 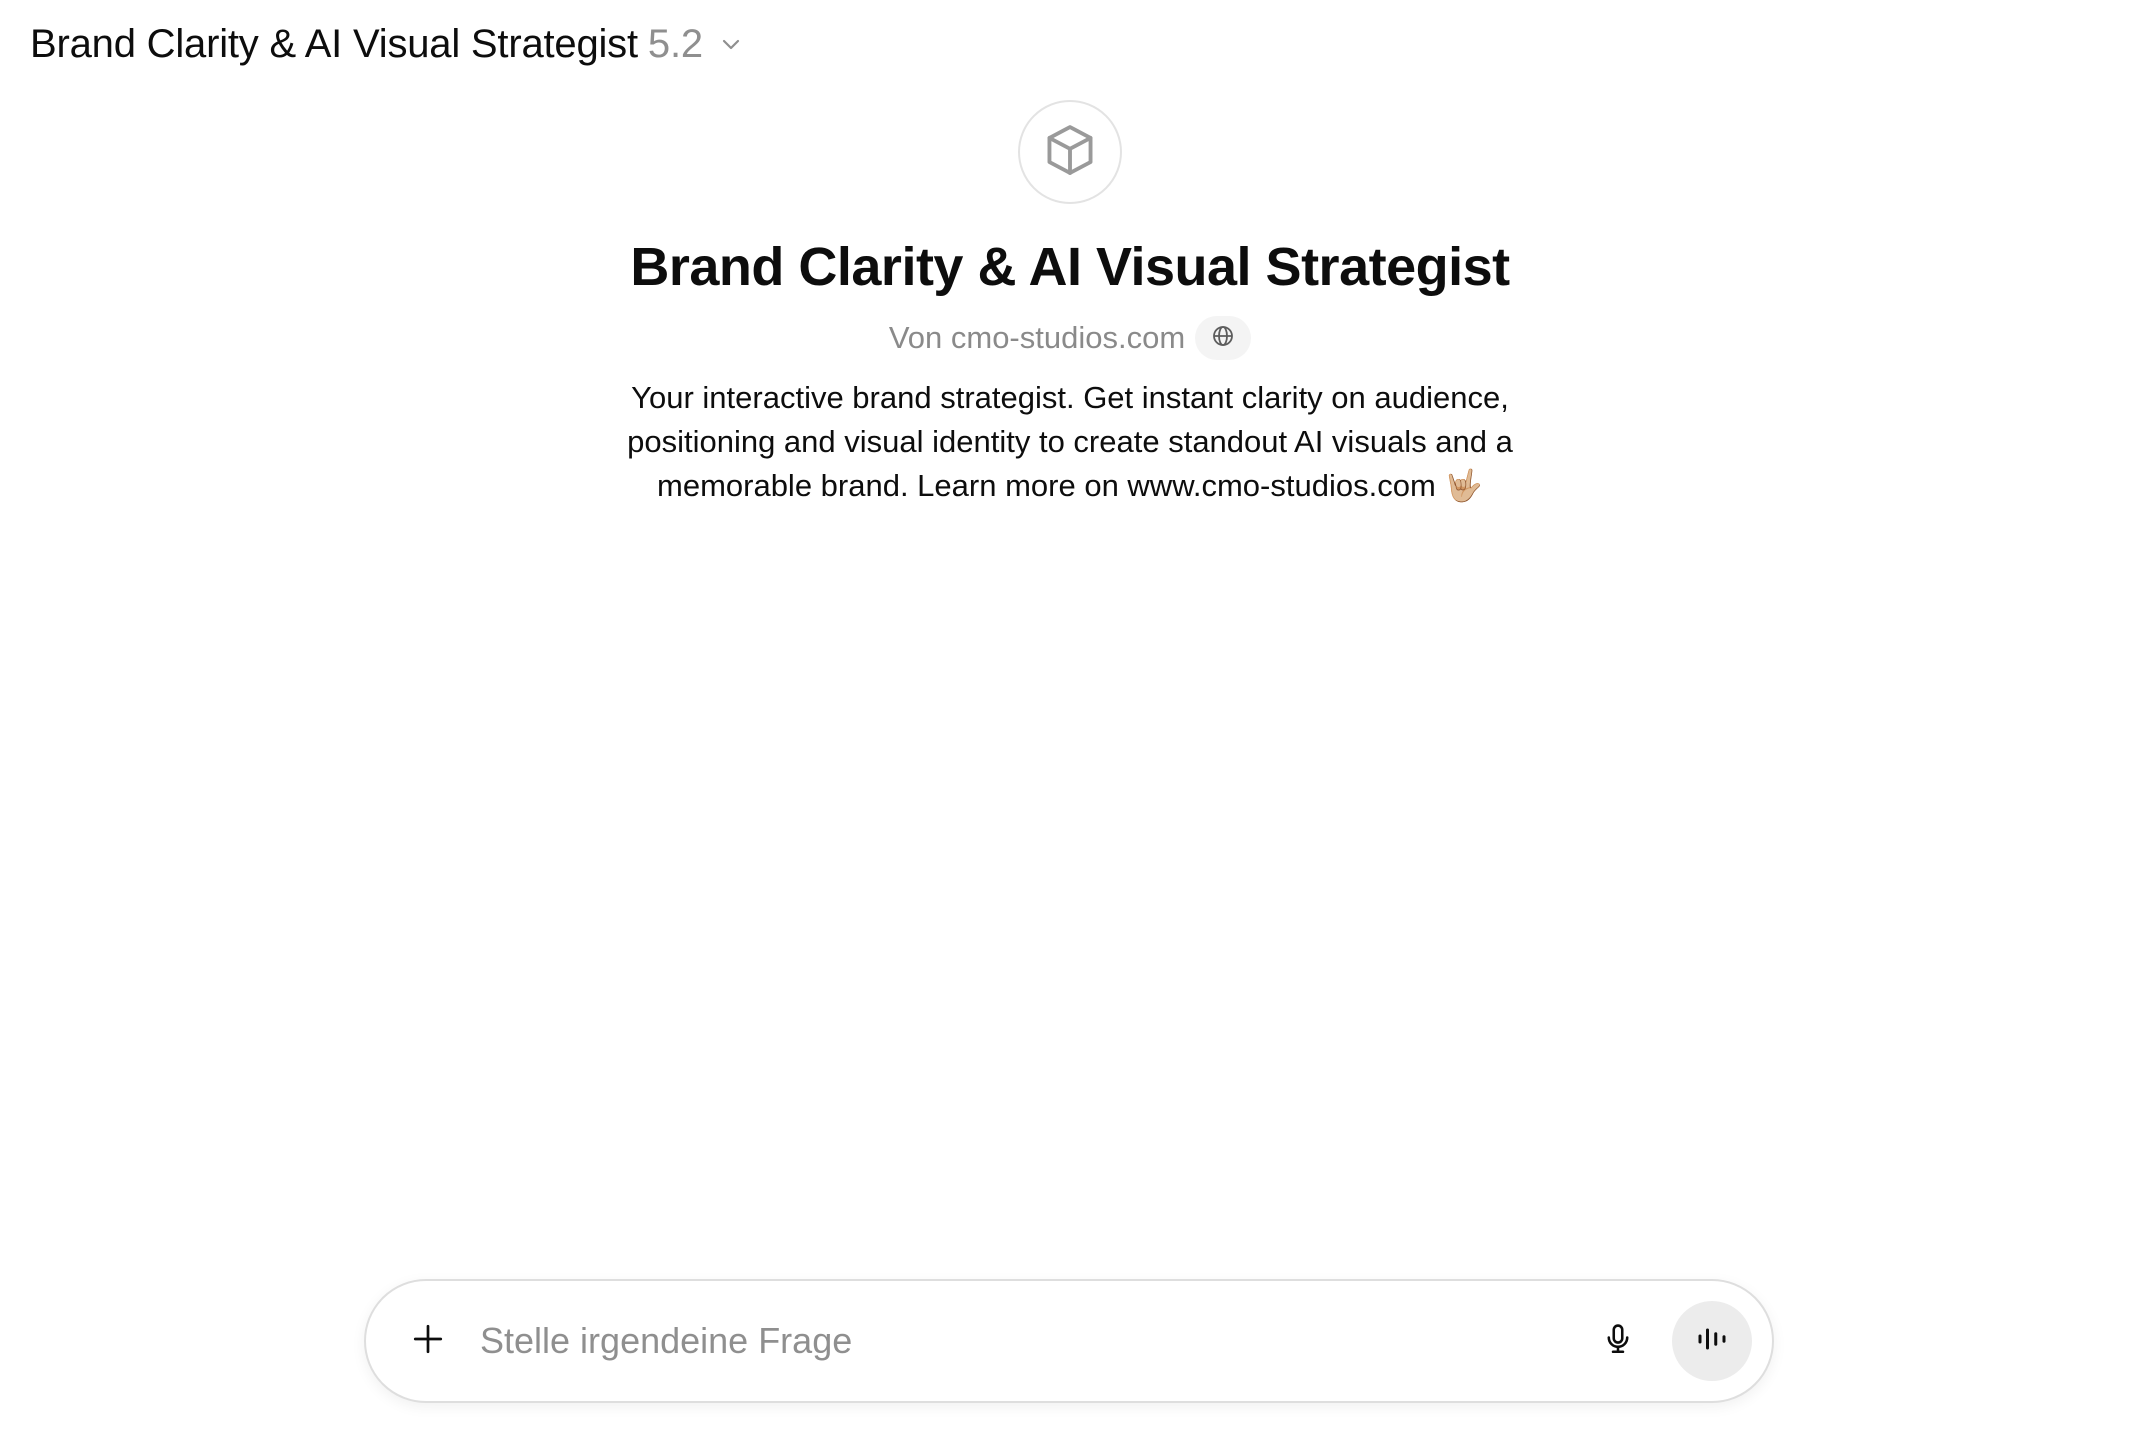 I want to click on prompt-input, so click(x=1033, y=1341).